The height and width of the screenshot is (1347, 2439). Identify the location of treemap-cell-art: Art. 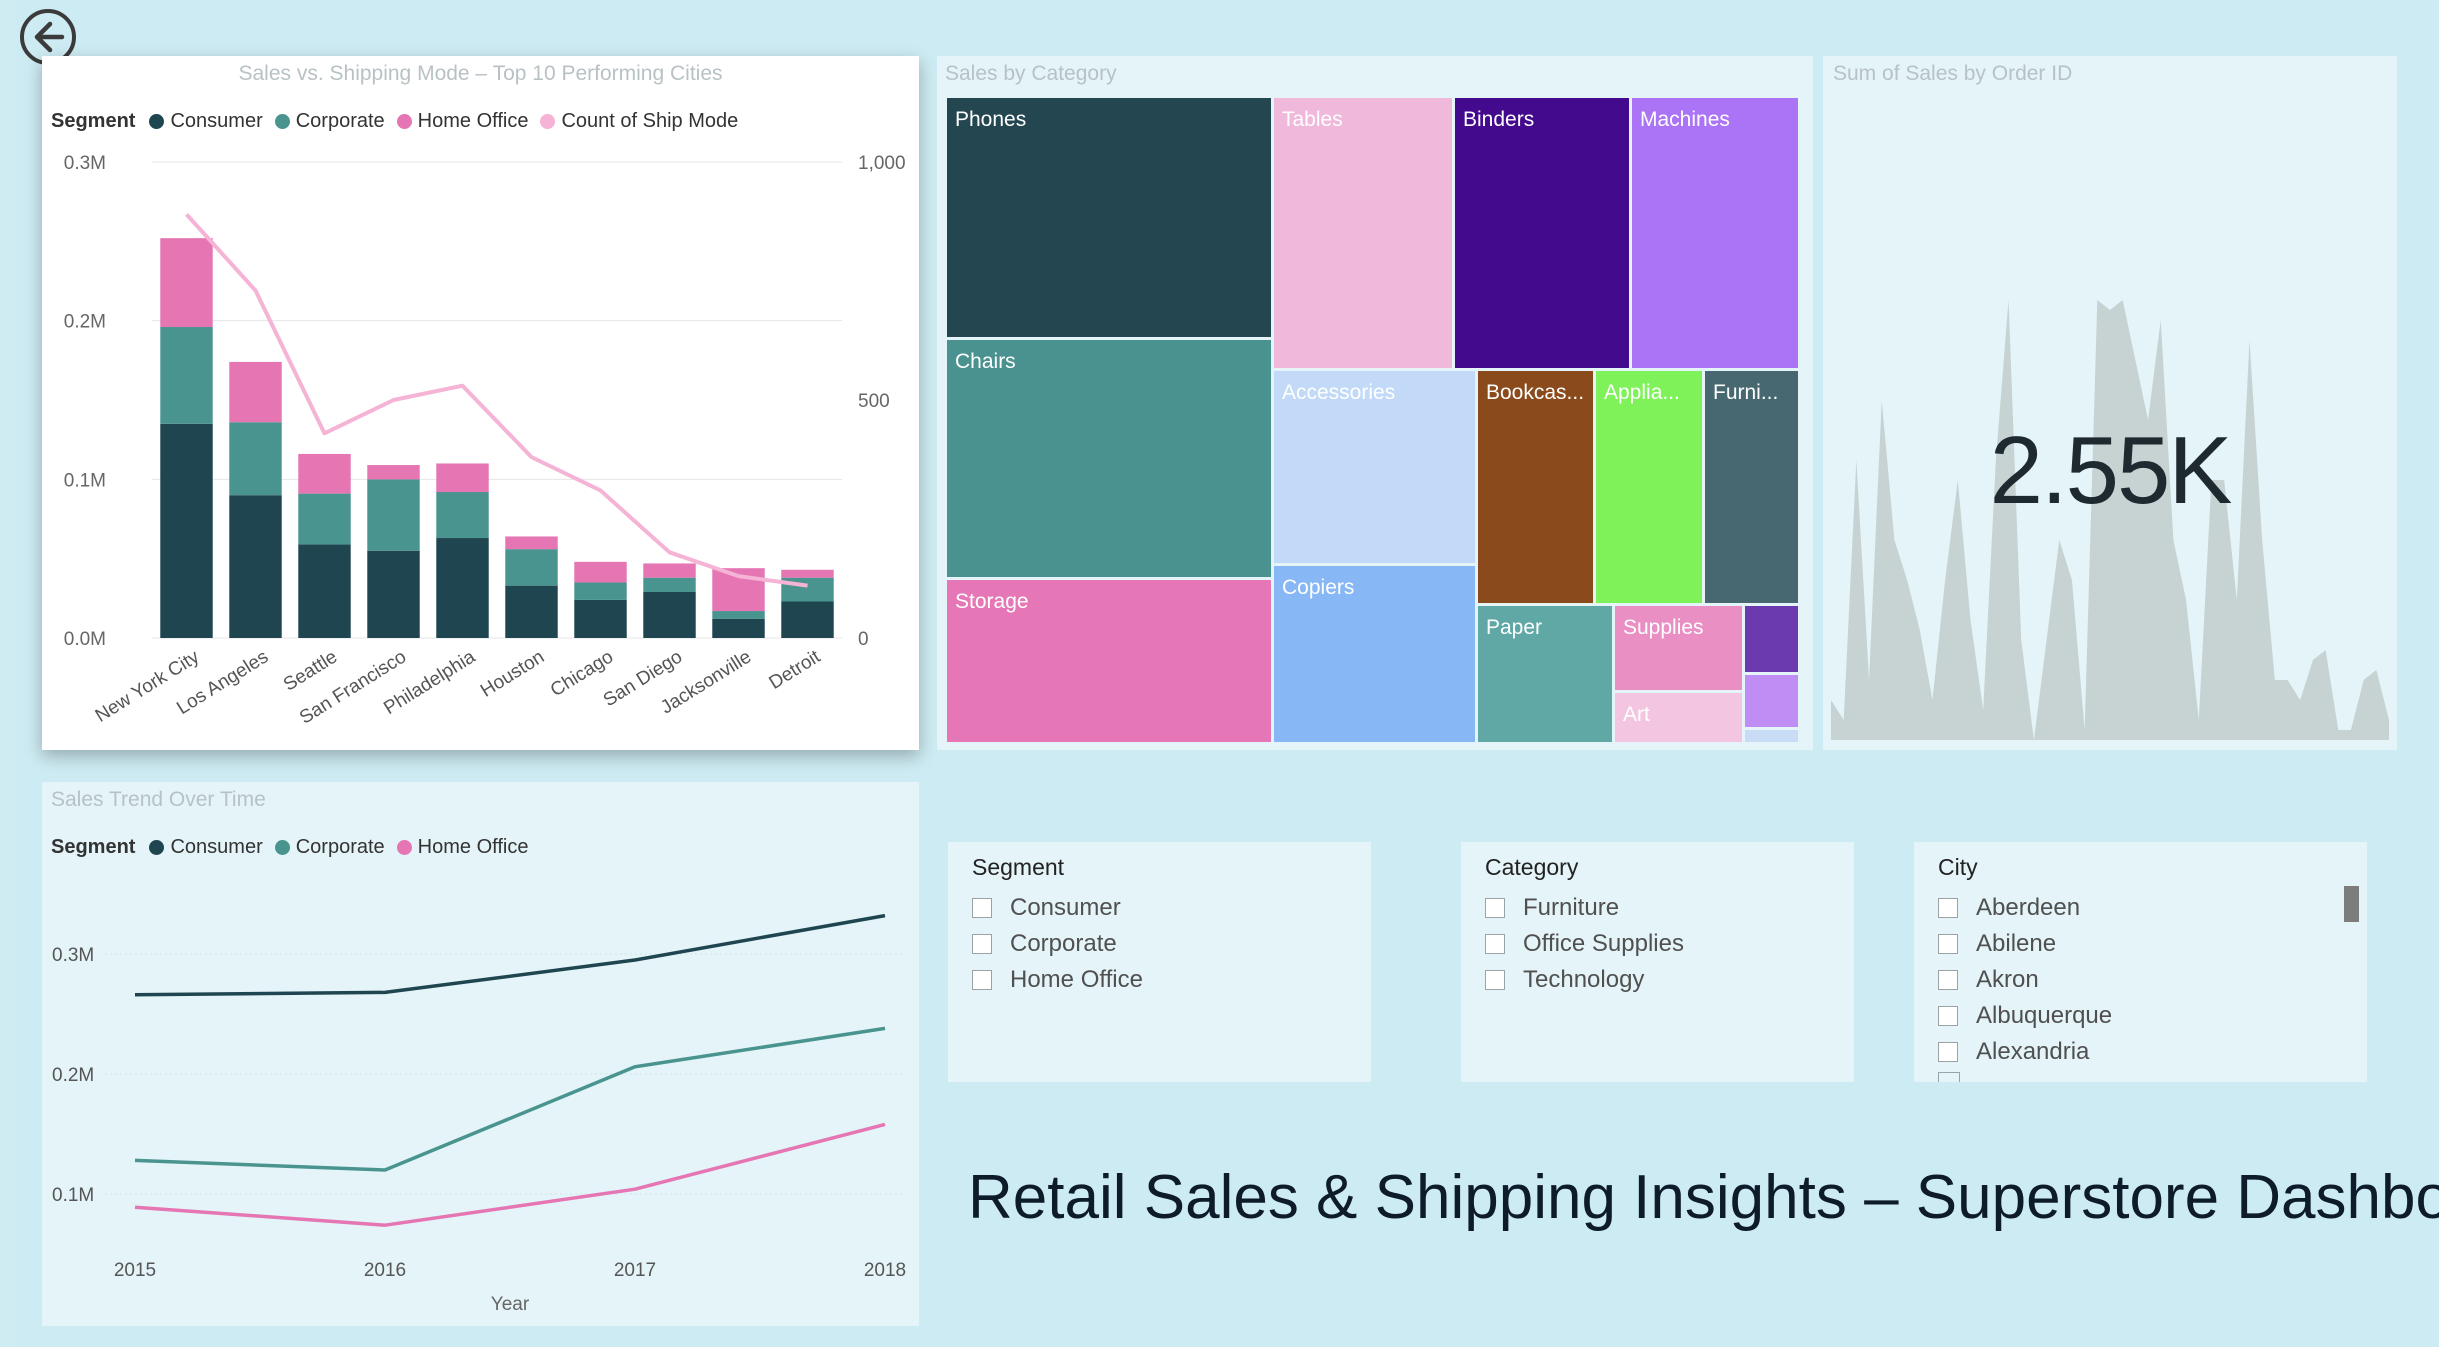
(1678, 717).